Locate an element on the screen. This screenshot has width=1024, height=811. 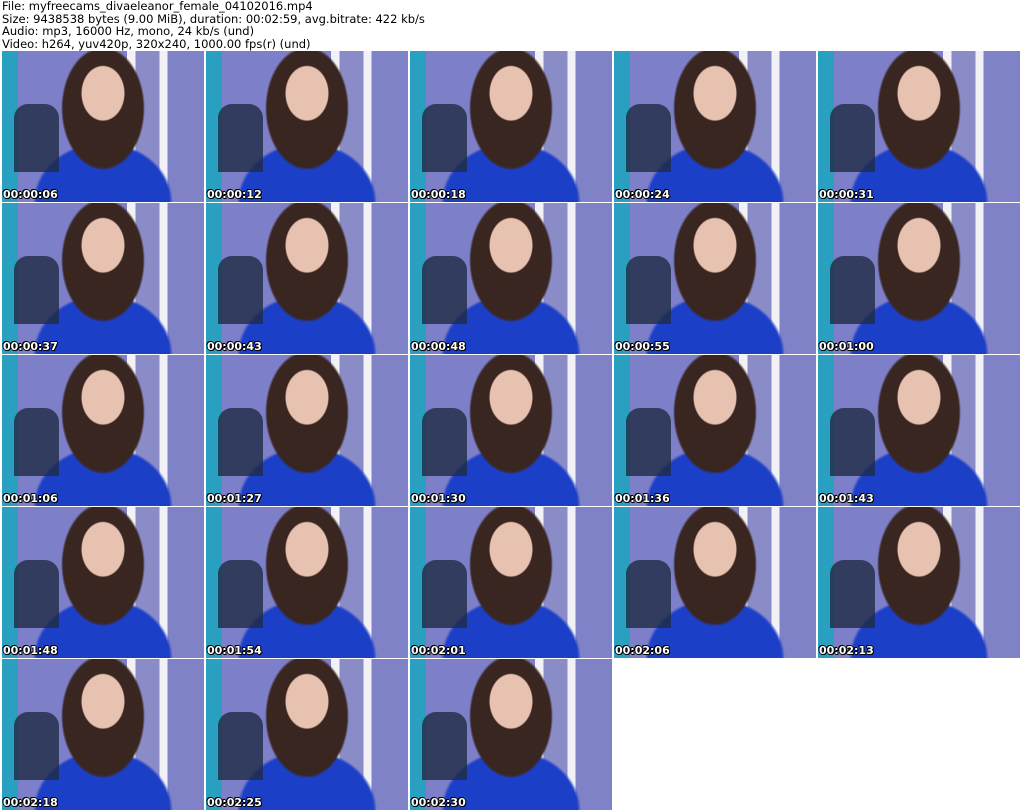
video-thumbnail: 00:00:24 is located at coordinates (715, 126).